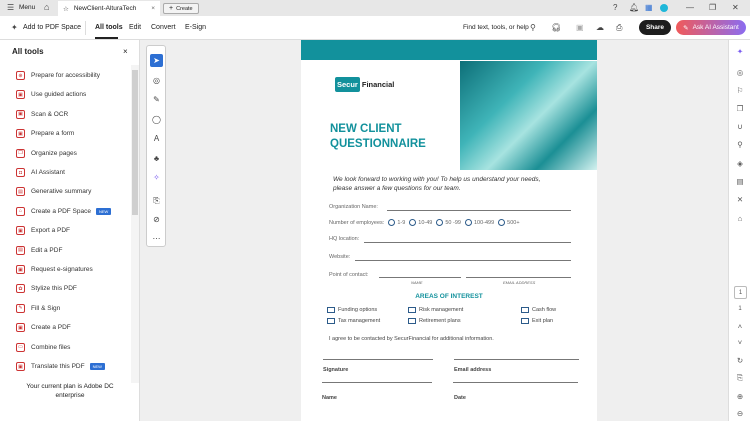 The height and width of the screenshot is (421, 750). I want to click on close-panel-icon: ×, so click(125, 51).